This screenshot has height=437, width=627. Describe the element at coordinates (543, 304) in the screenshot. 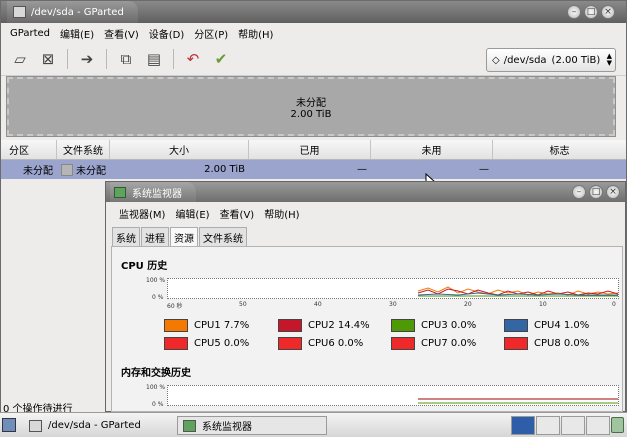

I see `cpu-x-10: 10` at that location.